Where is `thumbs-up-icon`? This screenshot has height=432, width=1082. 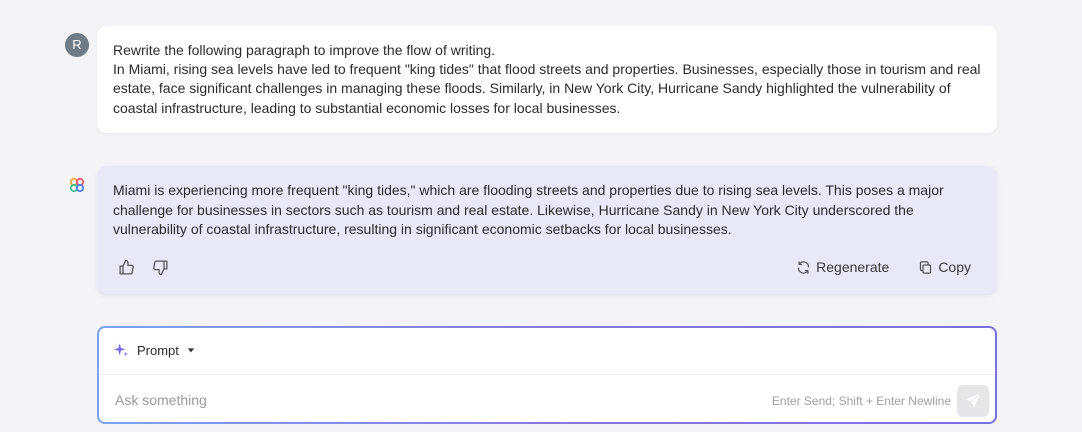
thumbs-up-icon is located at coordinates (126, 267).